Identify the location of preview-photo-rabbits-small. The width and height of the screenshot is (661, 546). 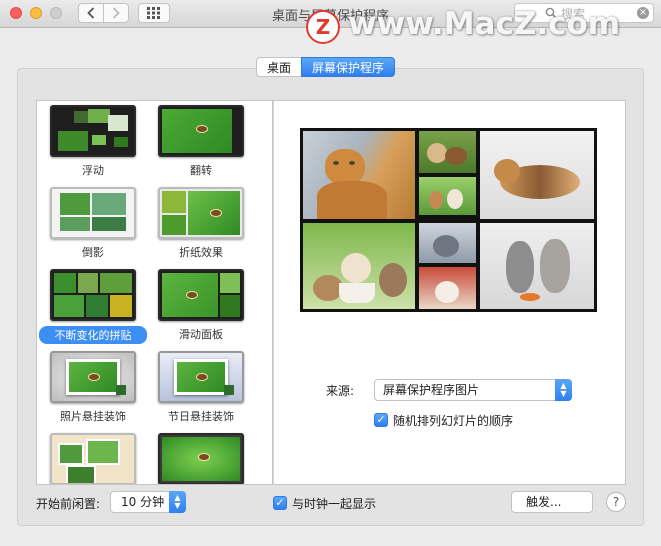
(447, 196).